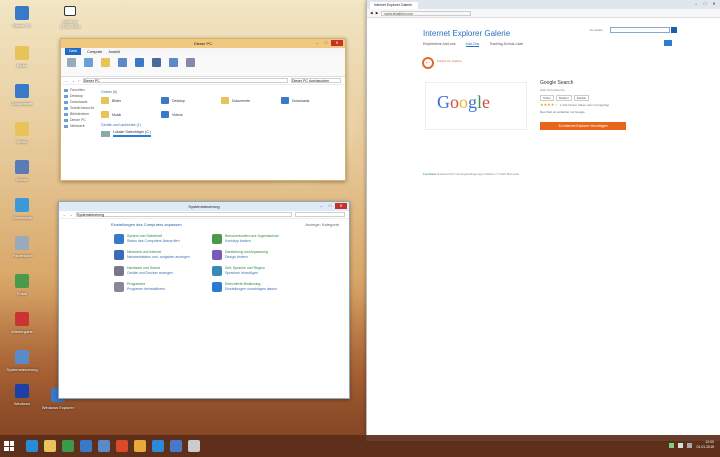 This screenshot has height=457, width=720. I want to click on forward-icon: ▶, so click(377, 13).